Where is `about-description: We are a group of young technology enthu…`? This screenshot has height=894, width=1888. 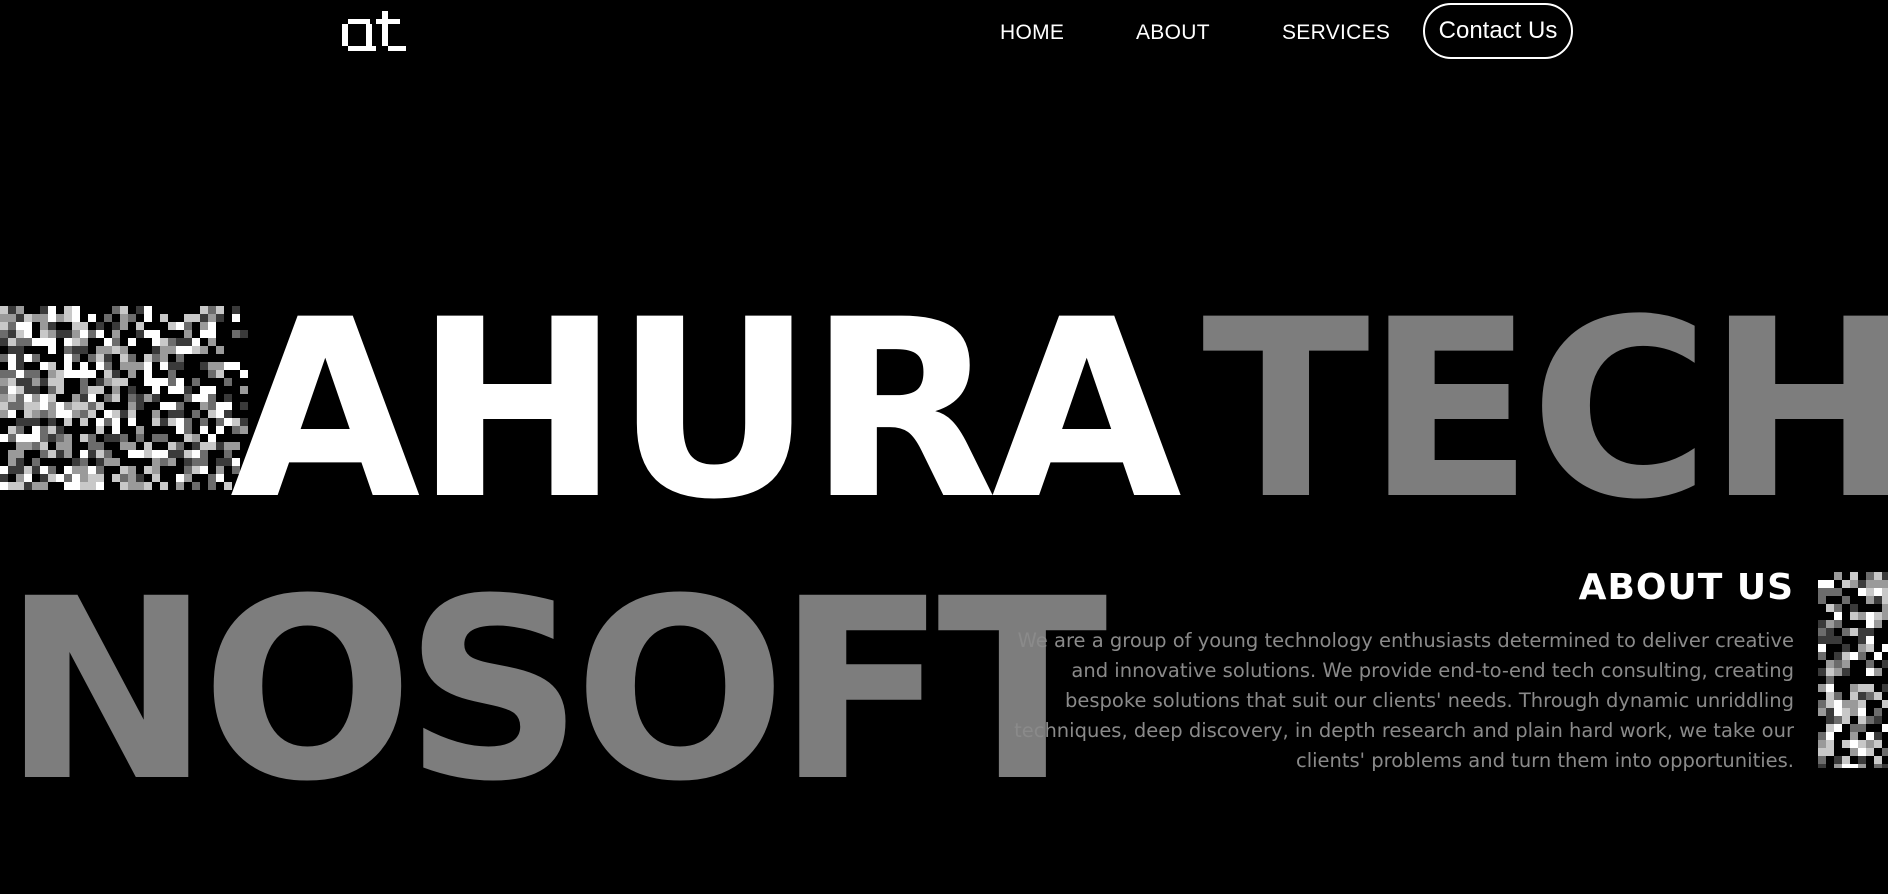
about-description: We are a group of young technology enthu… is located at coordinates (1404, 700).